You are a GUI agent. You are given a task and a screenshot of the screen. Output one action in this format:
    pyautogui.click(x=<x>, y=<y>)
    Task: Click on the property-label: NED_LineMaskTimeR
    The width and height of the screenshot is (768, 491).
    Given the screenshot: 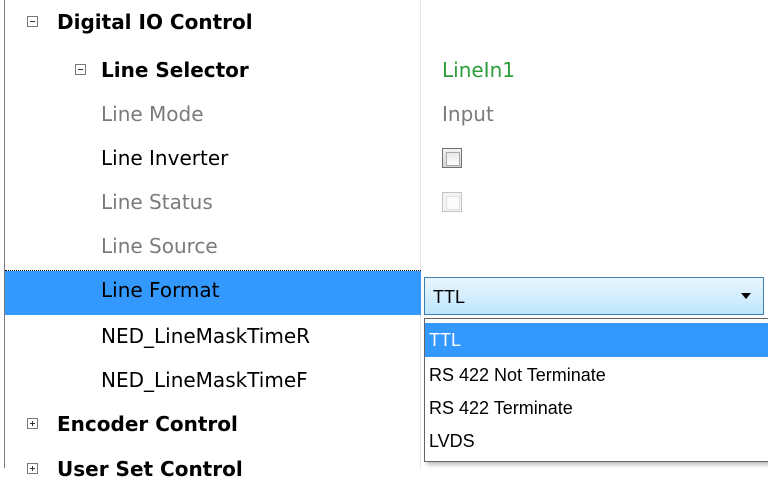 What is the action you would take?
    pyautogui.click(x=206, y=336)
    